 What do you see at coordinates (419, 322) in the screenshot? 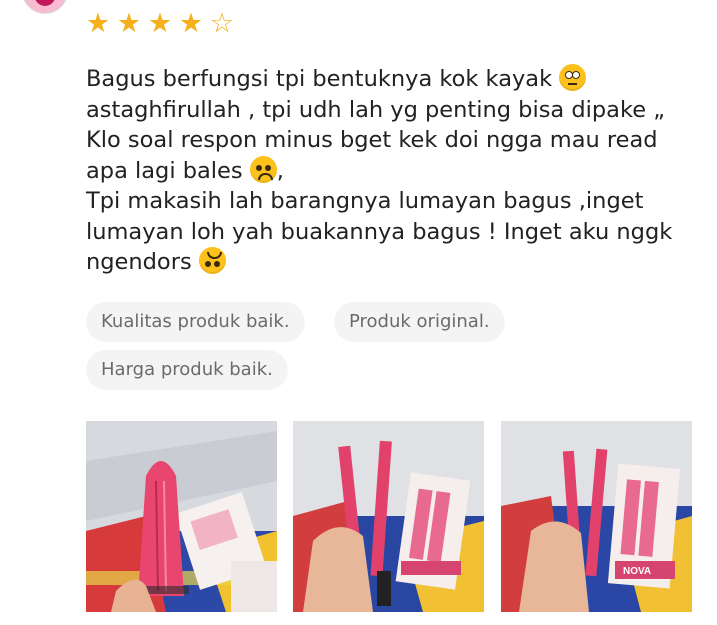
I see `tag-original: Produk original.` at bounding box center [419, 322].